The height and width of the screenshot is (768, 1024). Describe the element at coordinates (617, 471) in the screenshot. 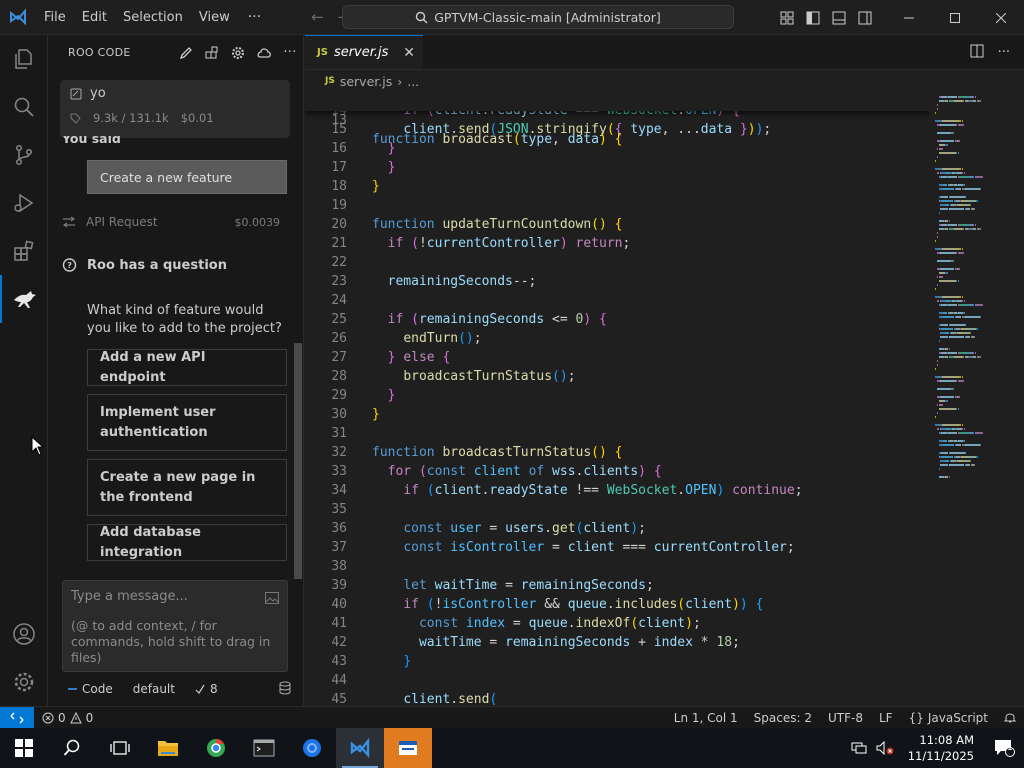

I see `code-line: 33 for (const client of wss.clients) {` at that location.